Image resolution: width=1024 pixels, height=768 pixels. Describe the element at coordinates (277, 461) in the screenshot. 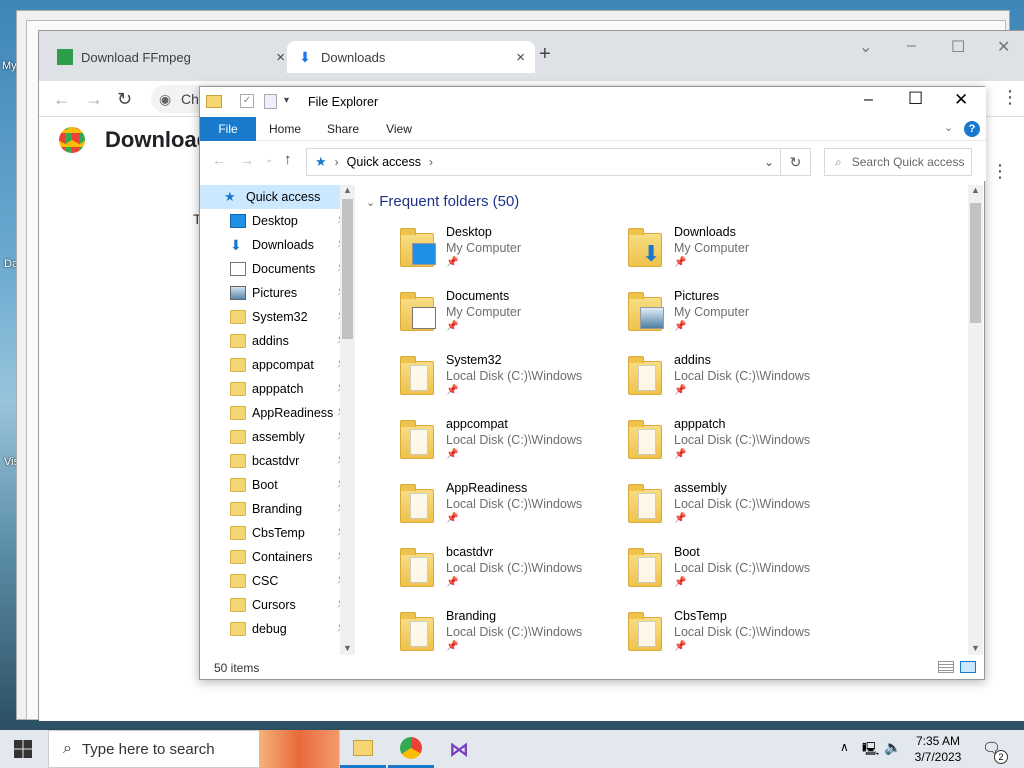

I see `nav-item: bcastdvr📌` at that location.